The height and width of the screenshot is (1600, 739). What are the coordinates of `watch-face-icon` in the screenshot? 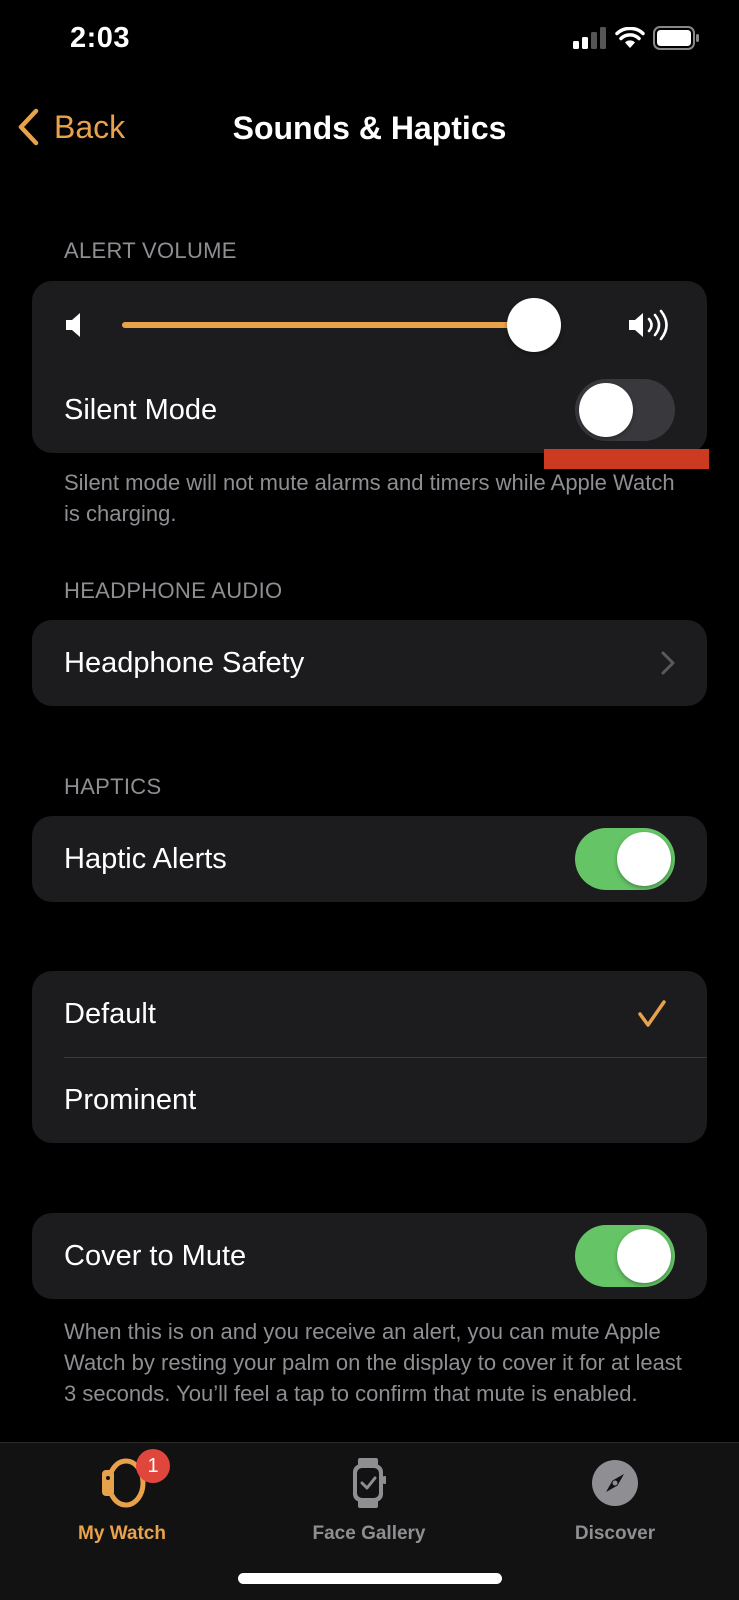 It's located at (369, 1483).